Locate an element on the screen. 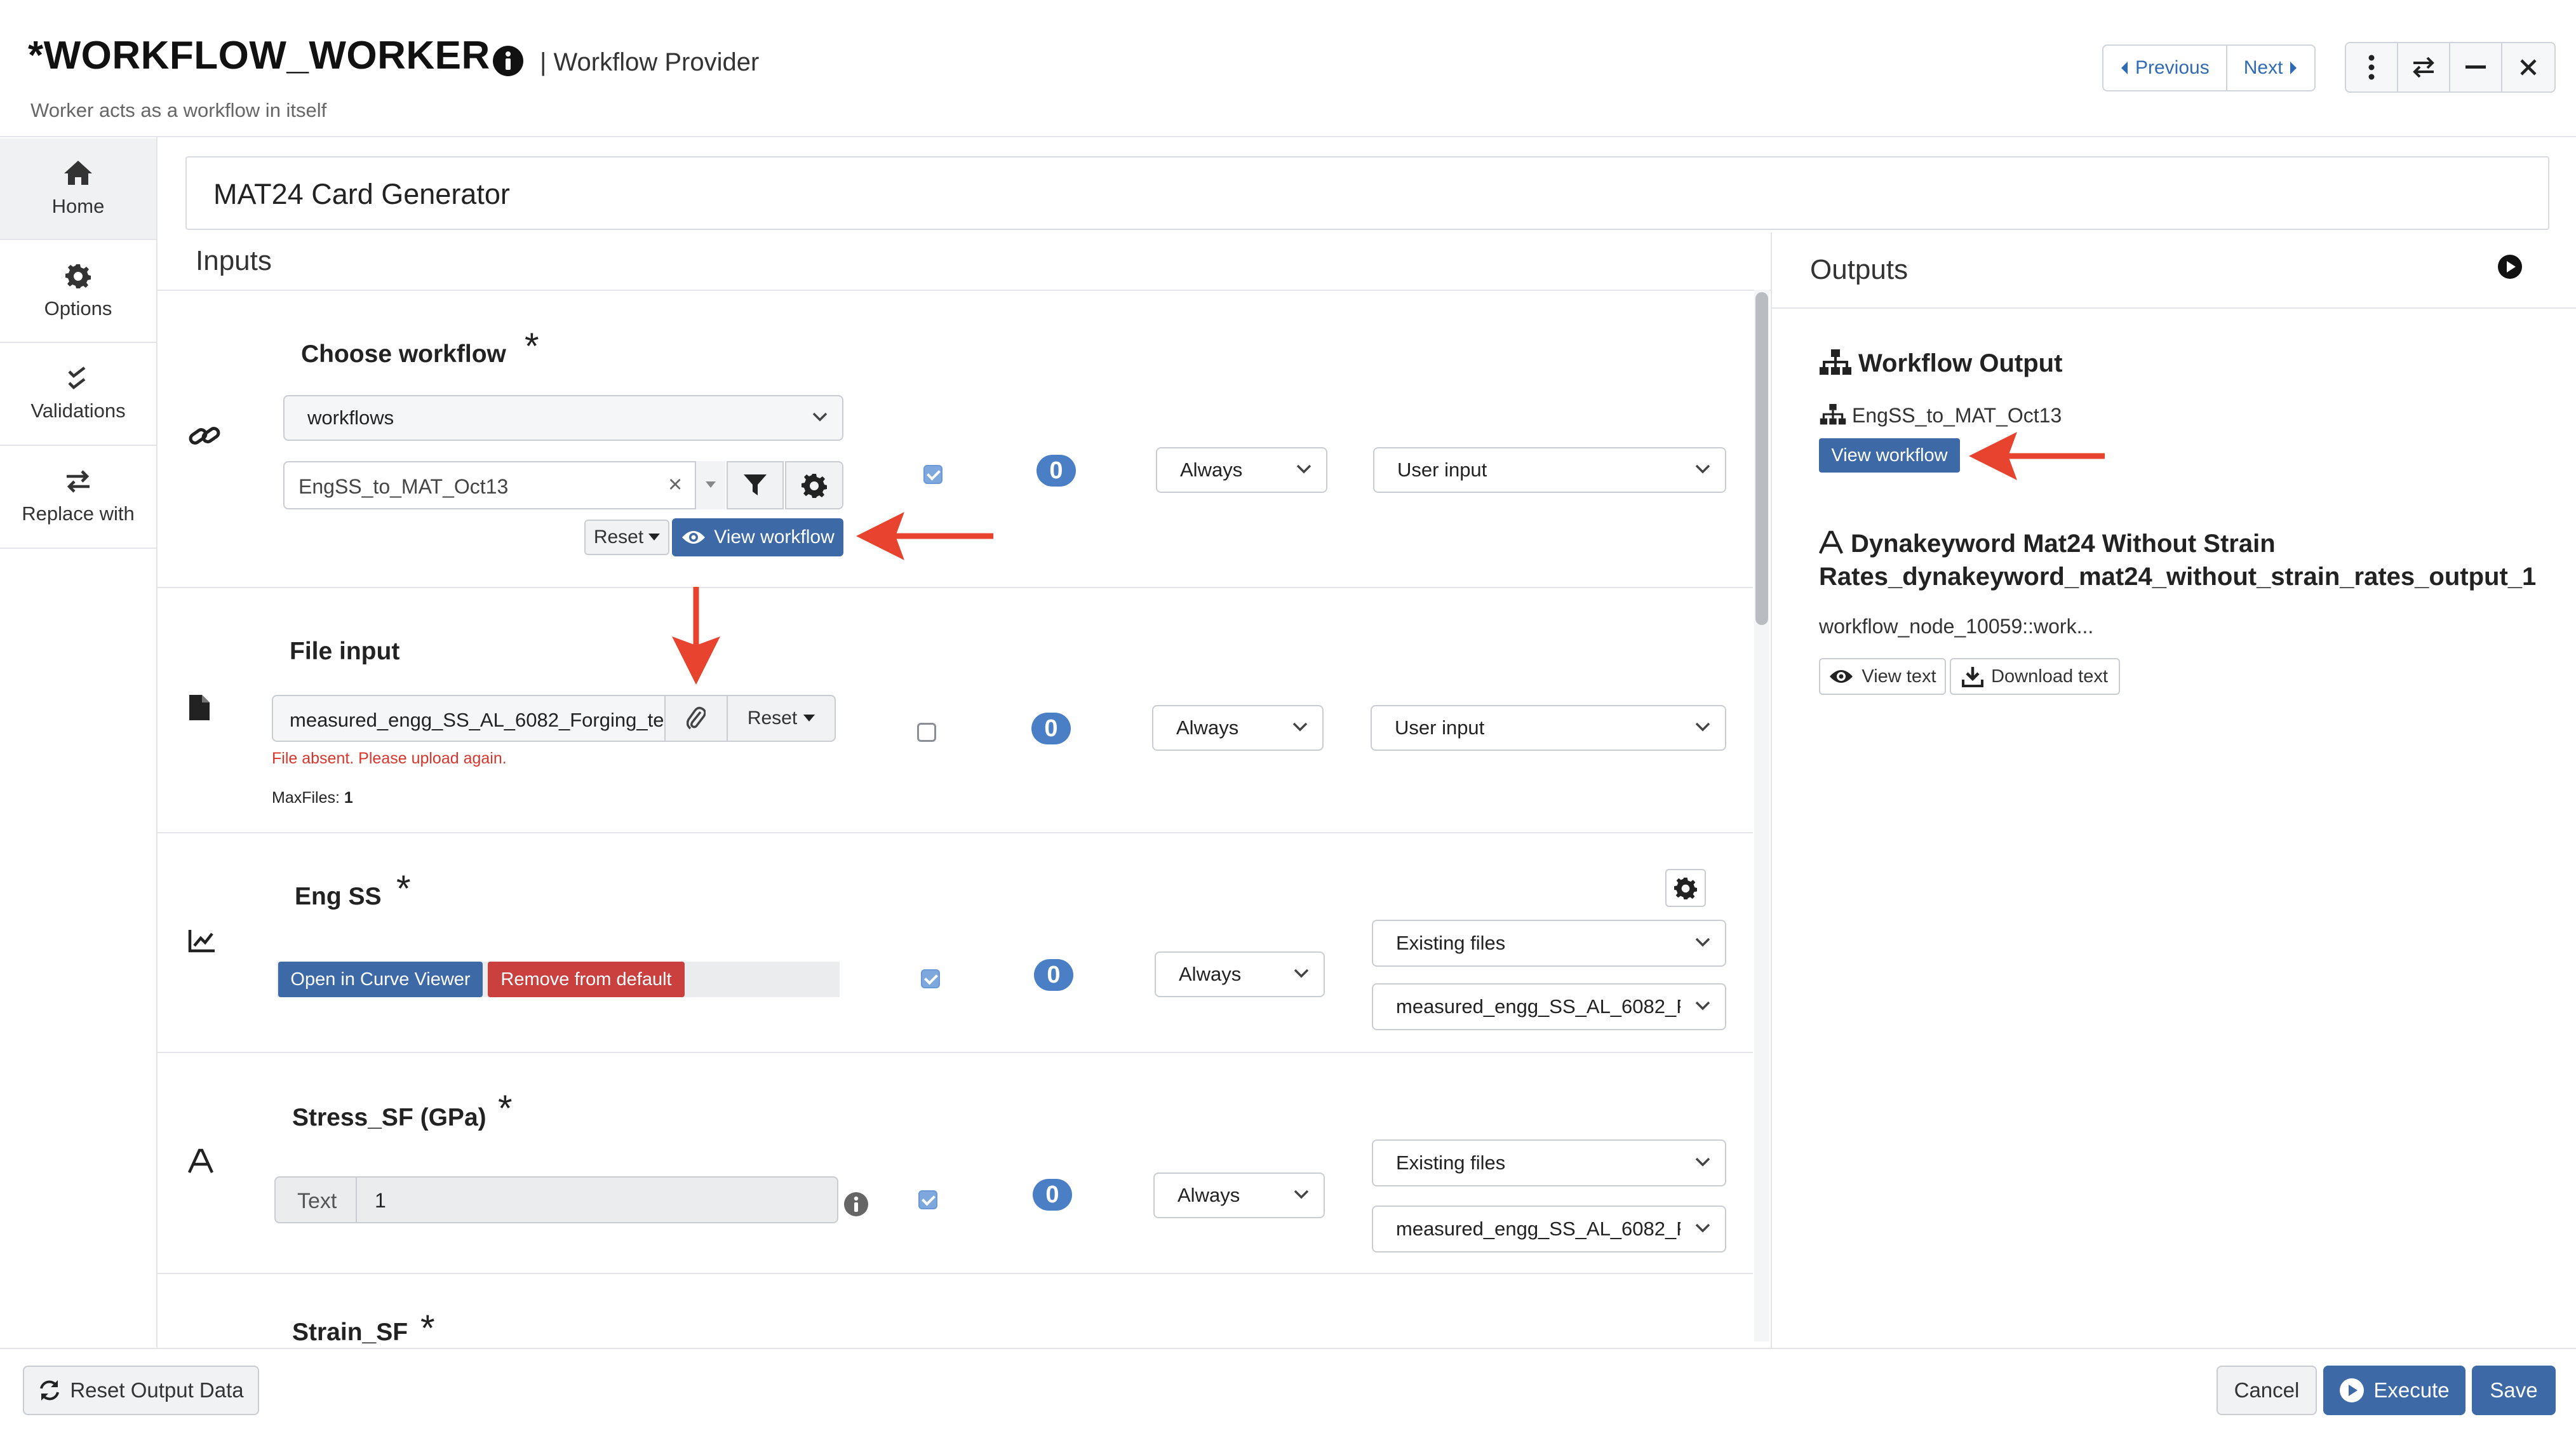 This screenshot has height=1438, width=2576. maxfiles-value: 1 is located at coordinates (348, 798).